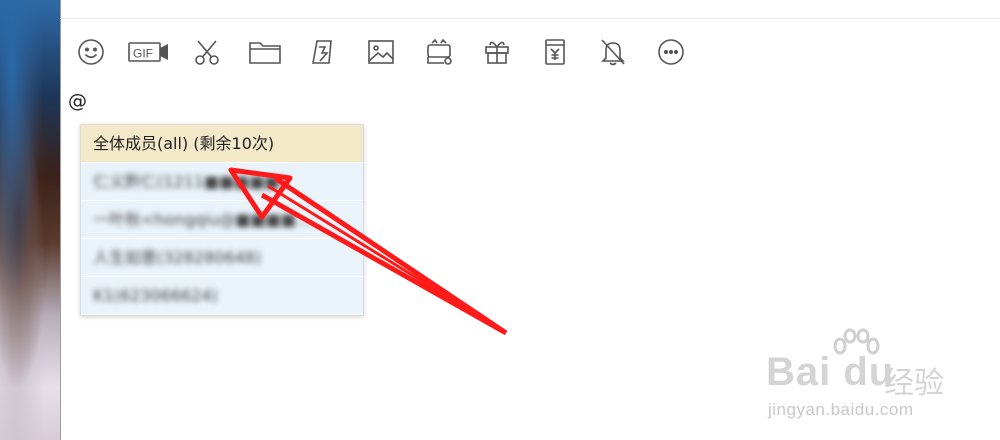 The image size is (1000, 440). What do you see at coordinates (143, 54) in the screenshot?
I see `svg-text: GIF` at bounding box center [143, 54].